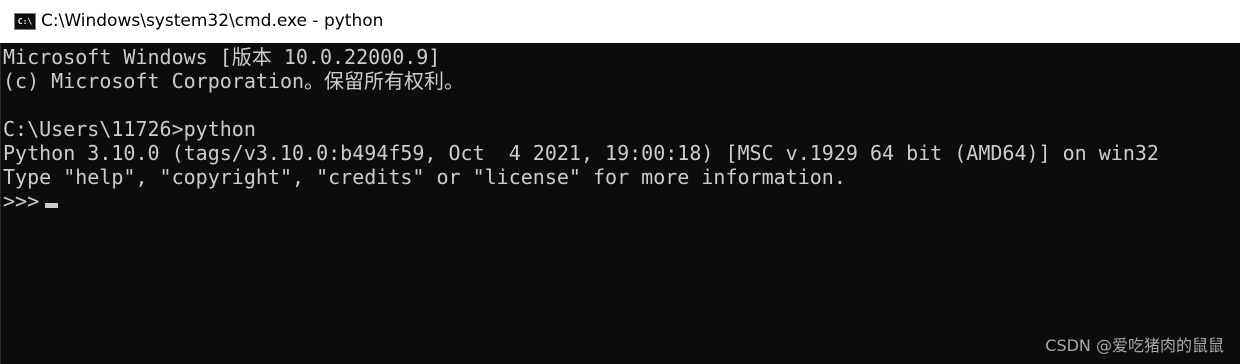 This screenshot has height=364, width=1240. I want to click on python-prompt-line: >>>, so click(31, 201).